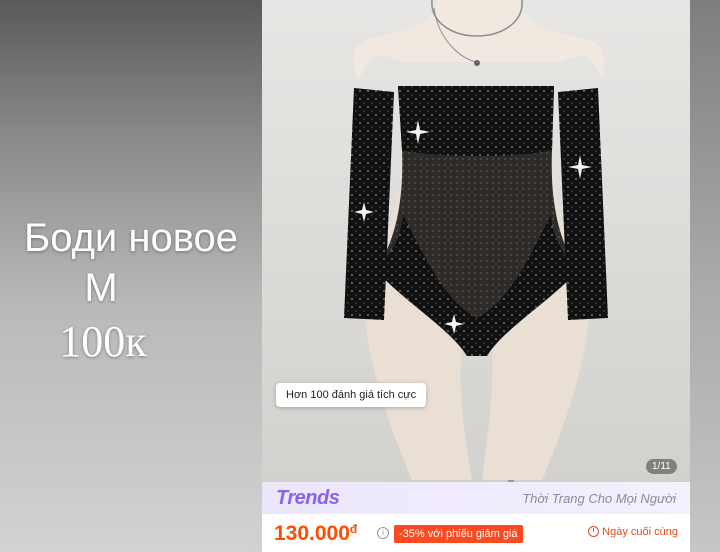  Describe the element at coordinates (640, 532) in the screenshot. I see `deadline-text: Ngày cuối cùng` at that location.